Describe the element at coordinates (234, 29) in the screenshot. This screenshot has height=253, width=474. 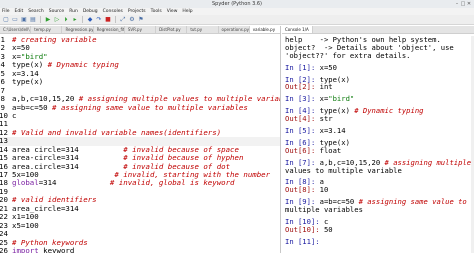
I see `editor-tab: operations.py` at that location.